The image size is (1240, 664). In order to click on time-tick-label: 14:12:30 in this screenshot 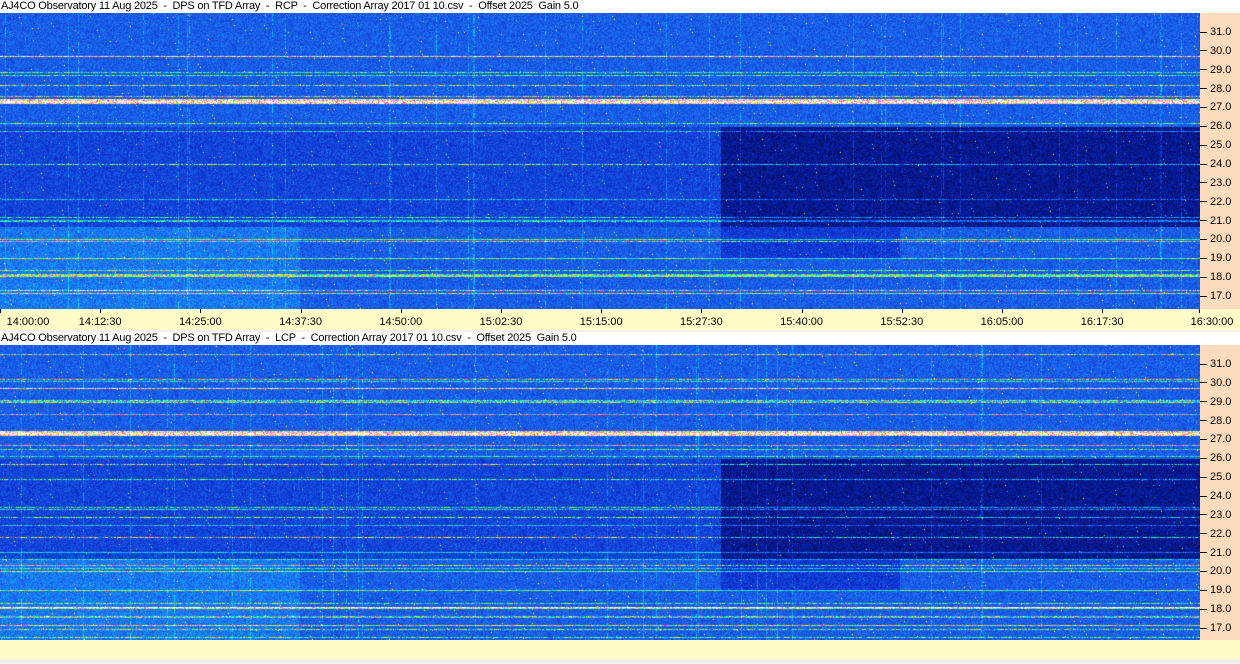, I will do `click(100, 322)`.